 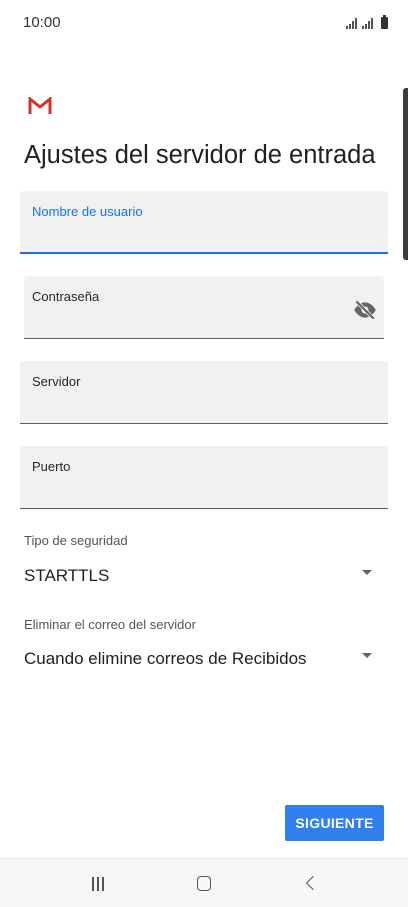 What do you see at coordinates (200, 155) in the screenshot?
I see `page-title: Ajustes del servidor de entrada` at bounding box center [200, 155].